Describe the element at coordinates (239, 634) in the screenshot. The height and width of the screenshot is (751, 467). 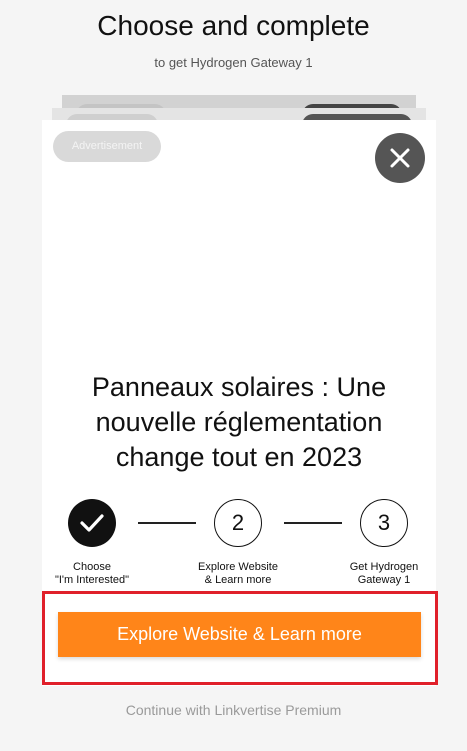
I see `explore-website-button: Explore Website & Learn more` at that location.